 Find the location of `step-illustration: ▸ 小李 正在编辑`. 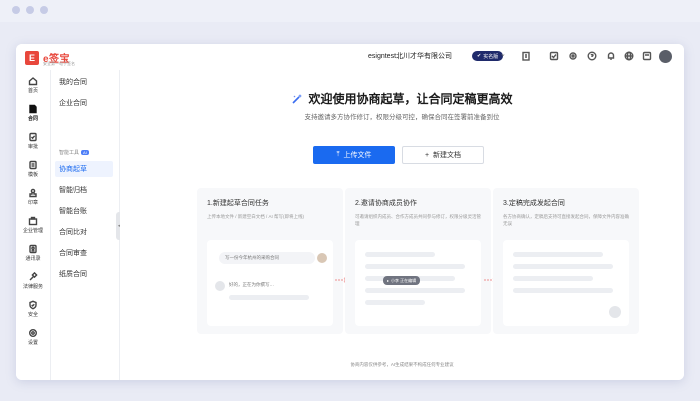

step-illustration: ▸ 小李 正在编辑 is located at coordinates (418, 283).